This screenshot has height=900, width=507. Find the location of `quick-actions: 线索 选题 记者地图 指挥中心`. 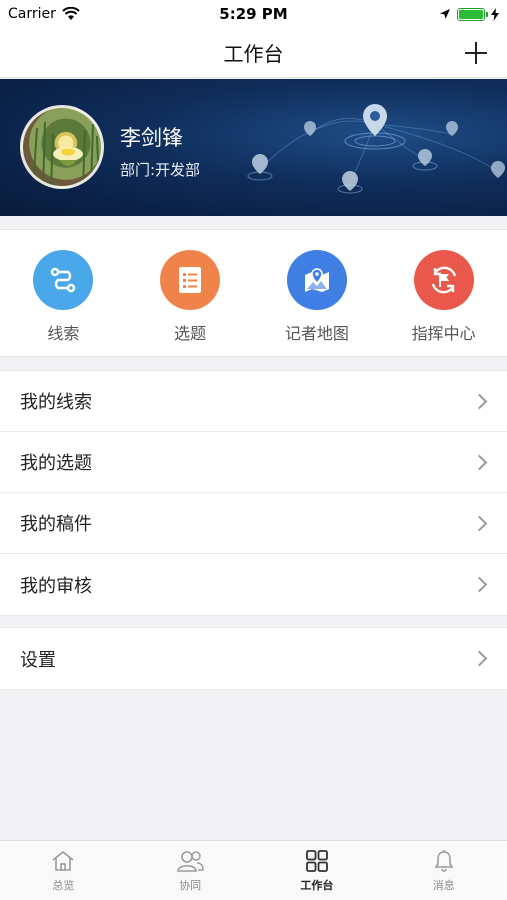

quick-actions: 线索 选题 记者地图 指挥中心 is located at coordinates (253, 293).